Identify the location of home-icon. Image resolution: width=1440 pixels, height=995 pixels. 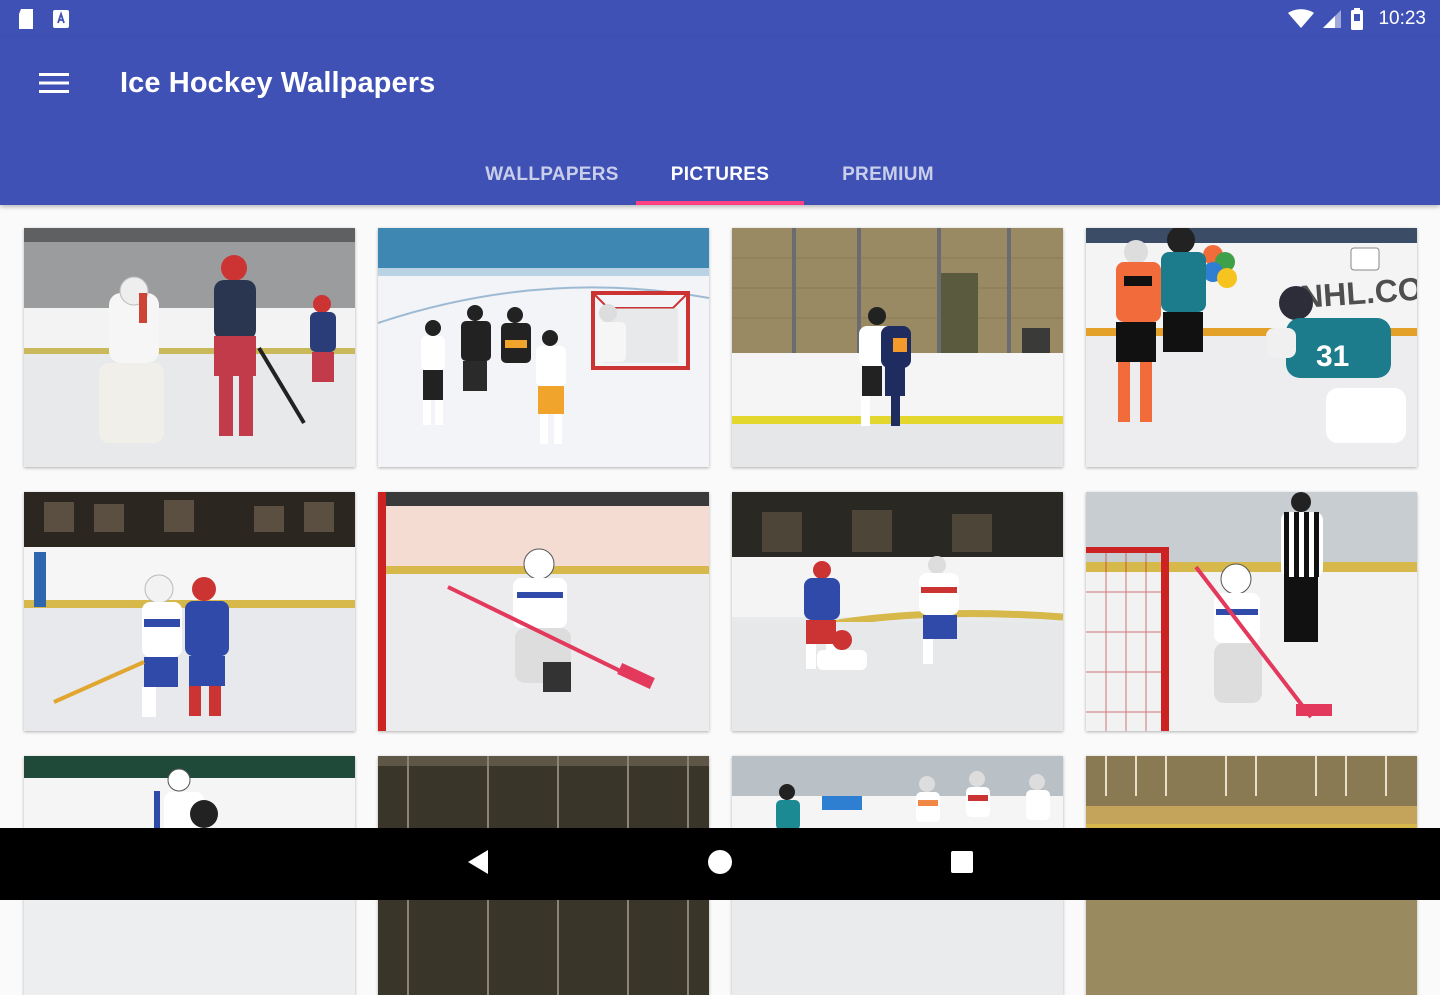
(720, 864).